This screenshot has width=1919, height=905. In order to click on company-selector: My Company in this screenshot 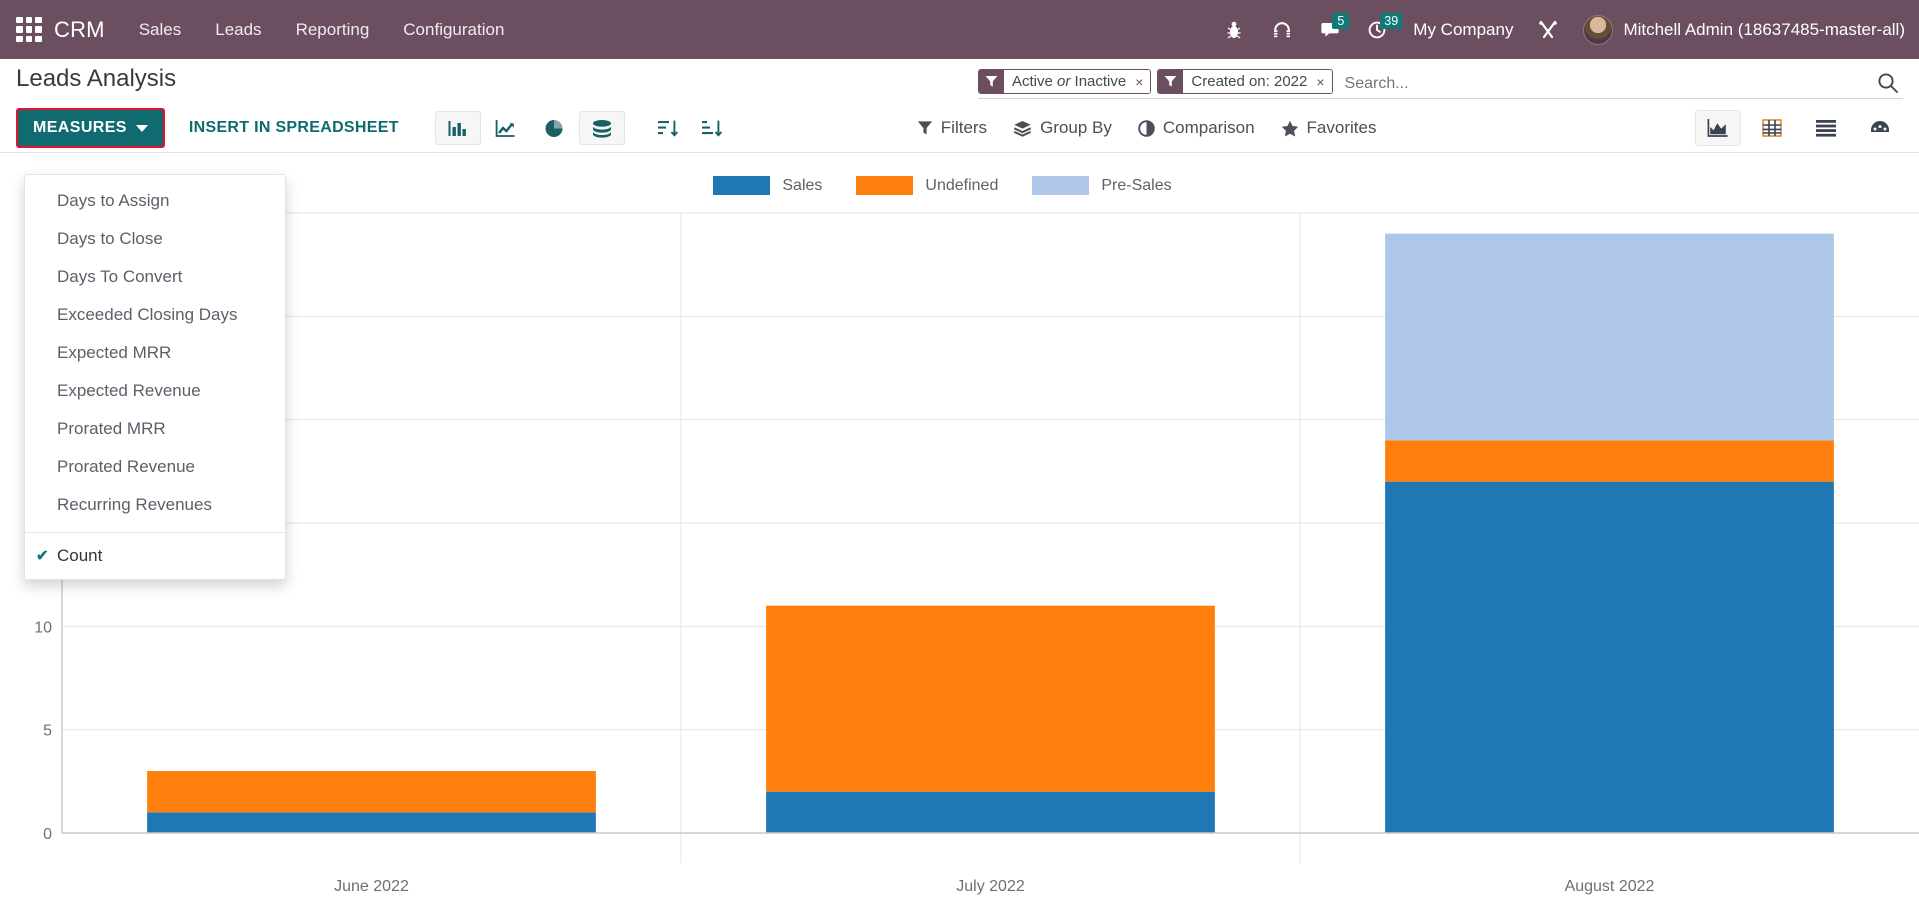, I will do `click(1463, 30)`.